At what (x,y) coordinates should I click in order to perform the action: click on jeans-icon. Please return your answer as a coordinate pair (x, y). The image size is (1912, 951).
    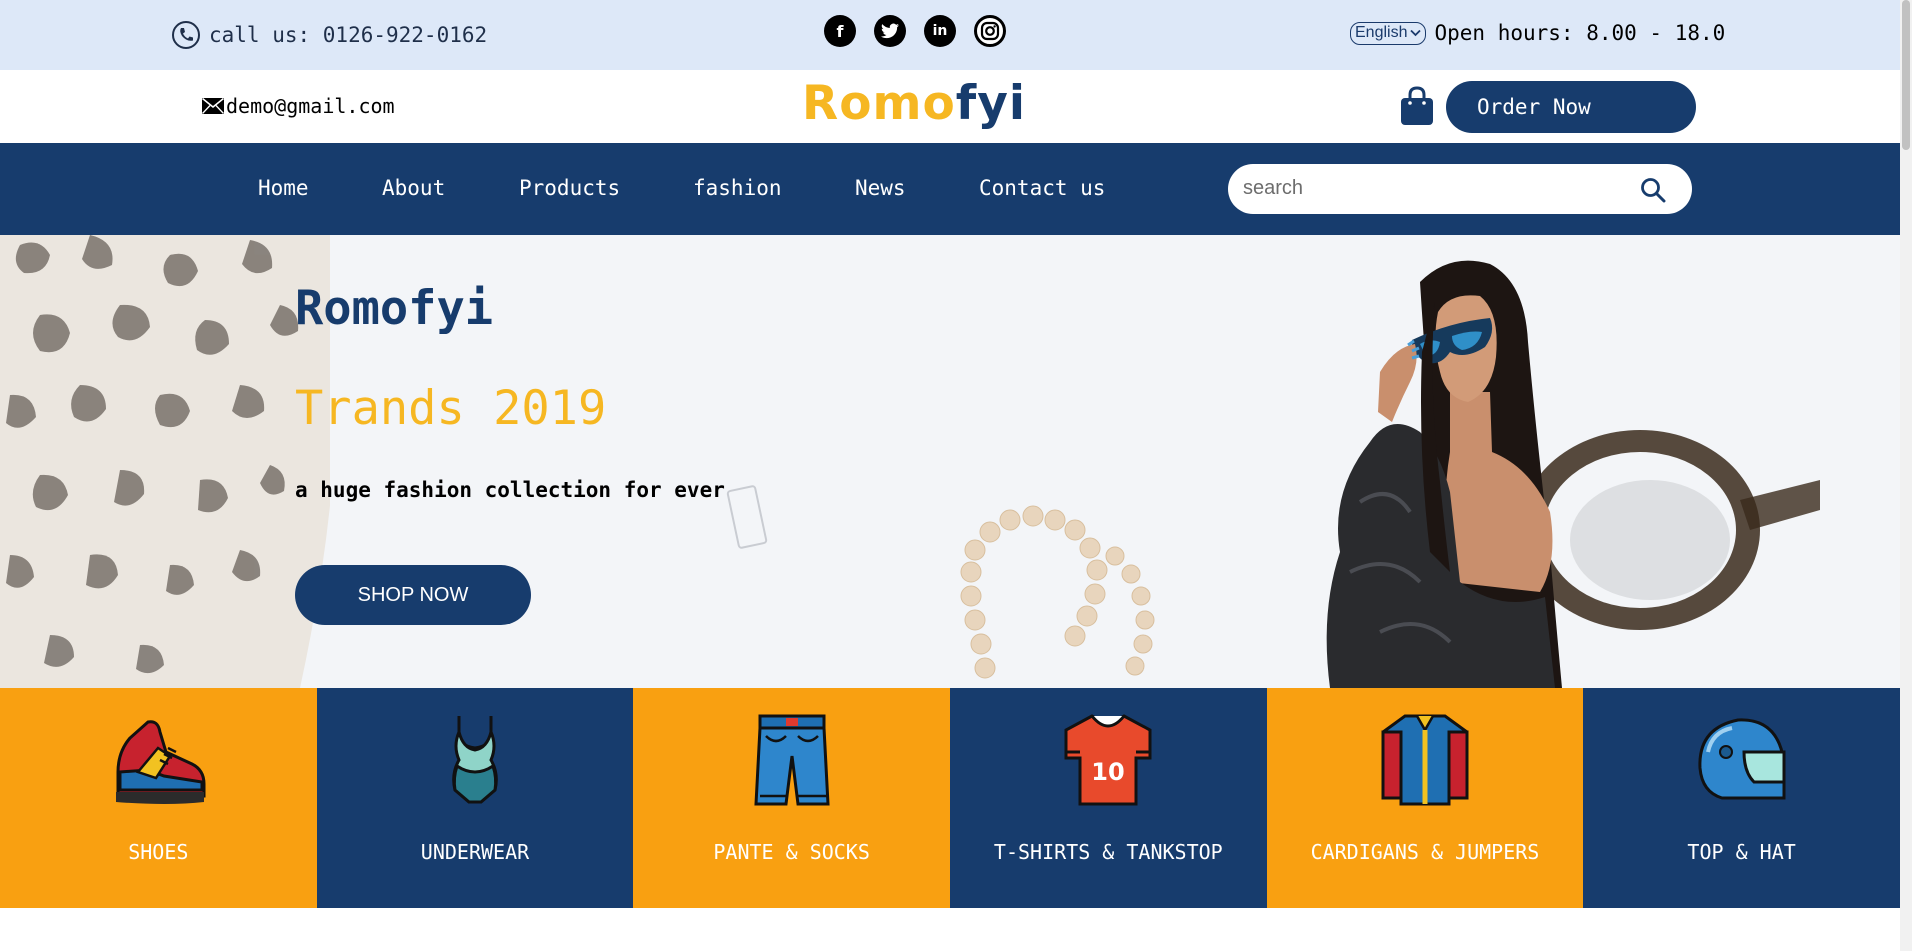
    Looking at the image, I should click on (792, 760).